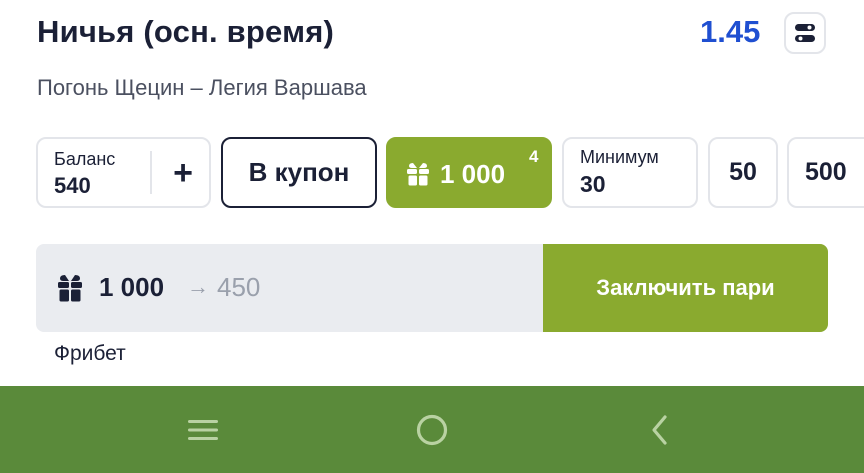 This screenshot has height=473, width=864. Describe the element at coordinates (825, 172) in the screenshot. I see `quick-stake-500-button: 500` at that location.